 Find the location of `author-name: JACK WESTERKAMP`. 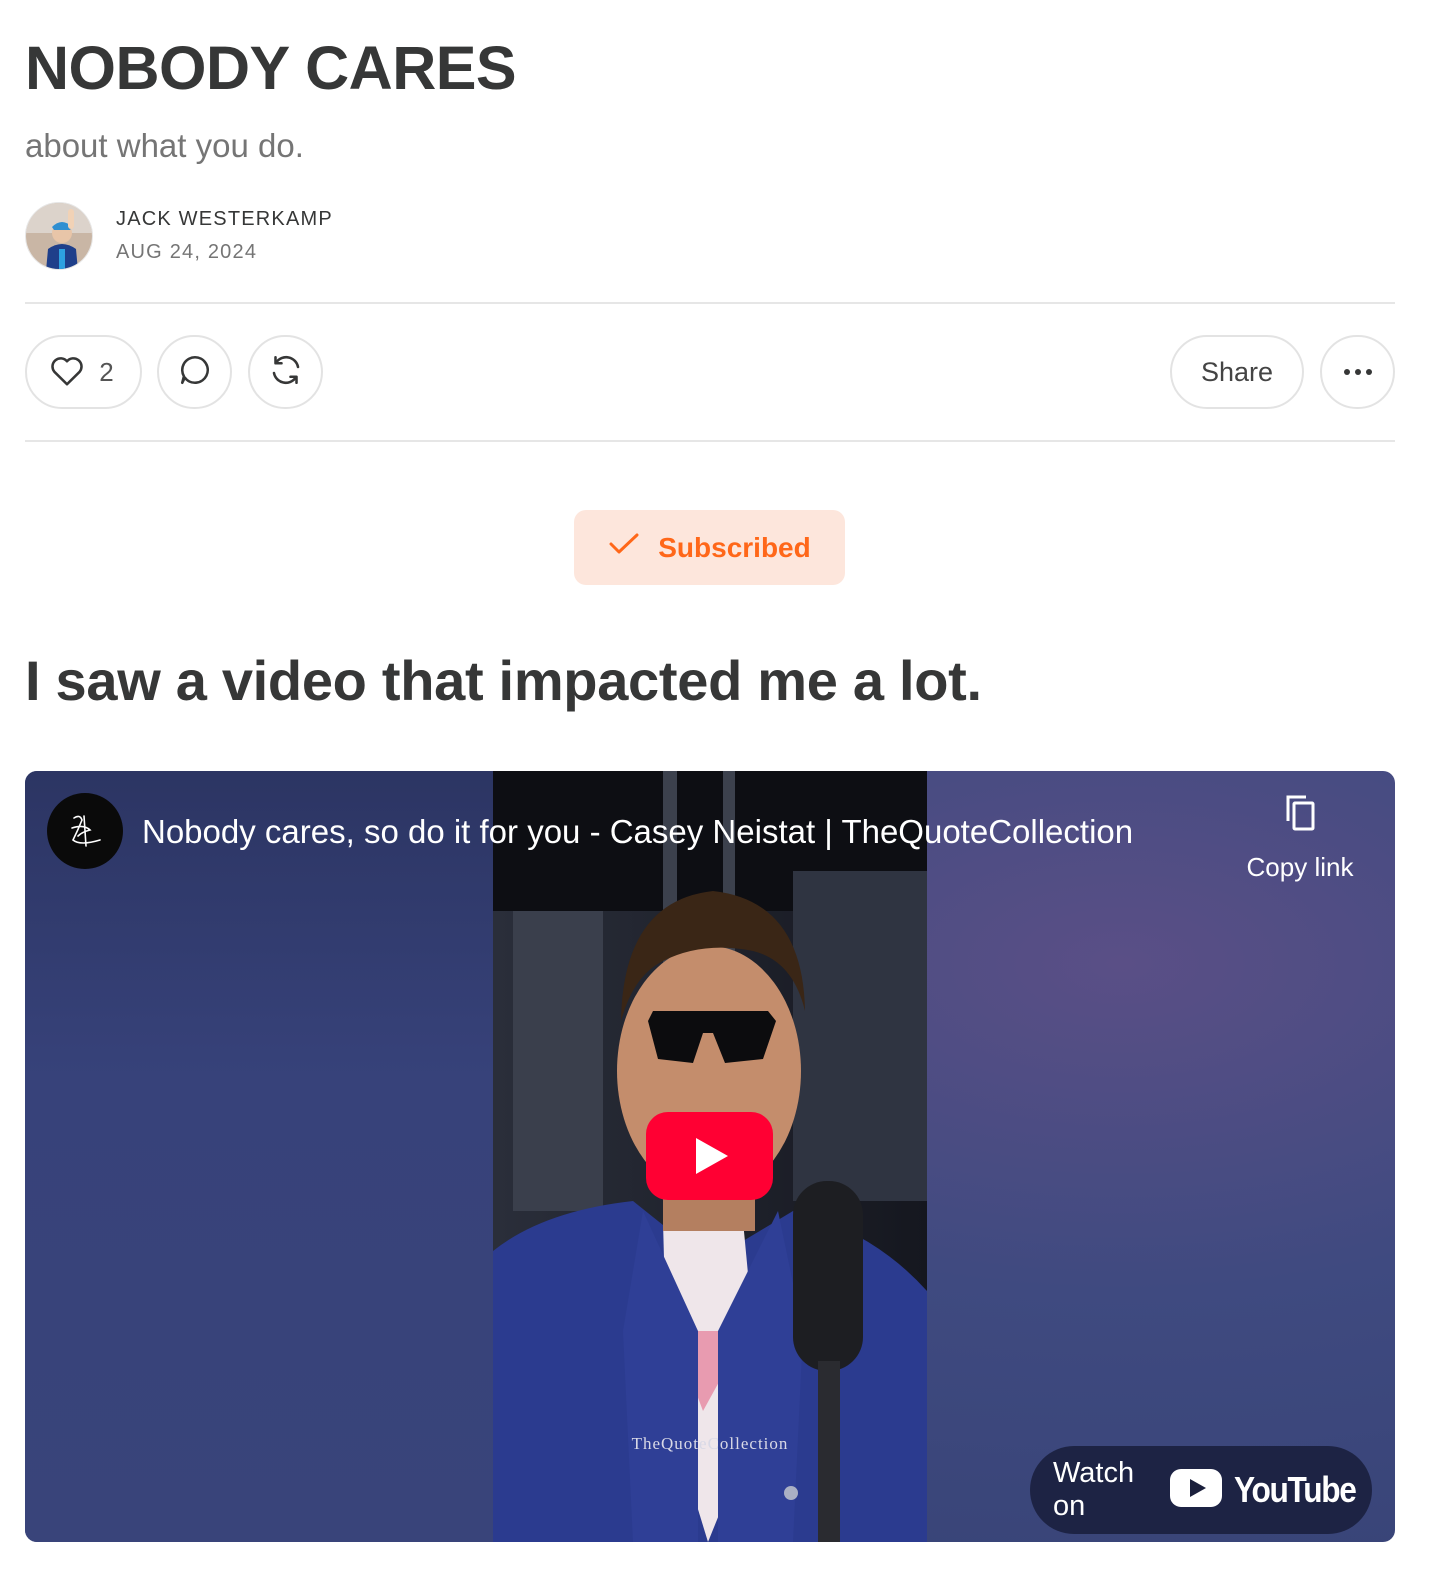

author-name: JACK WESTERKAMP is located at coordinates (224, 219).